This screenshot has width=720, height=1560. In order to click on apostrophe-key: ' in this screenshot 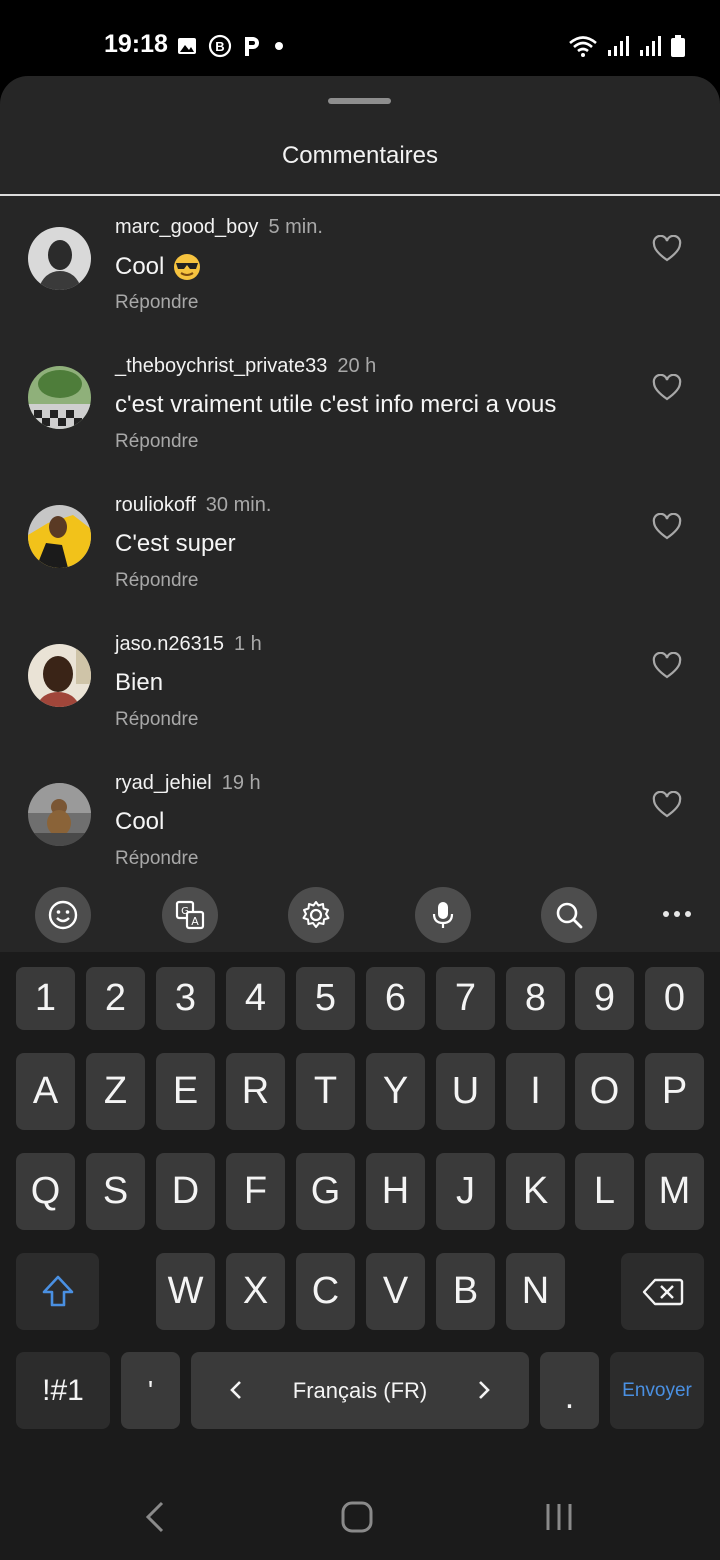, I will do `click(150, 1390)`.